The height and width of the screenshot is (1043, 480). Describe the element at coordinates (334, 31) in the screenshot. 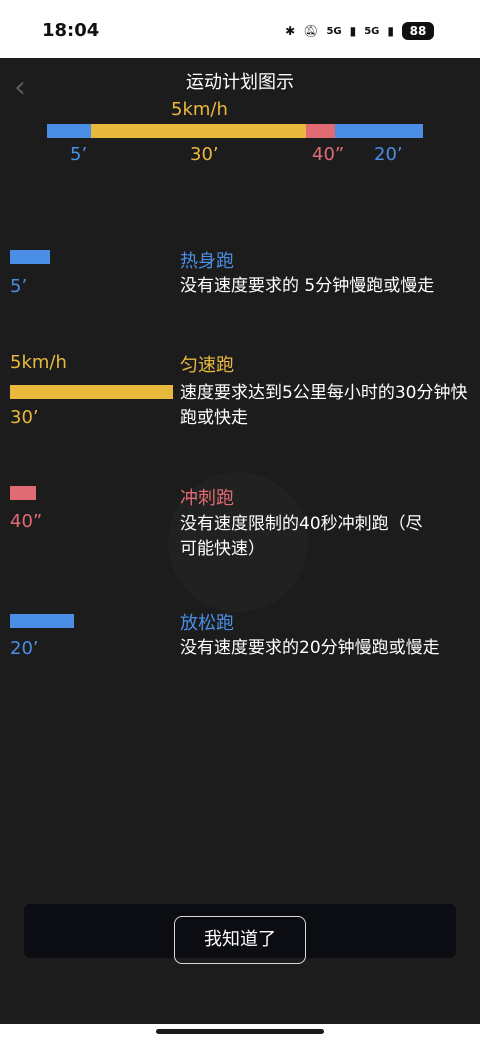

I see `signal-5g-1: 5G` at that location.